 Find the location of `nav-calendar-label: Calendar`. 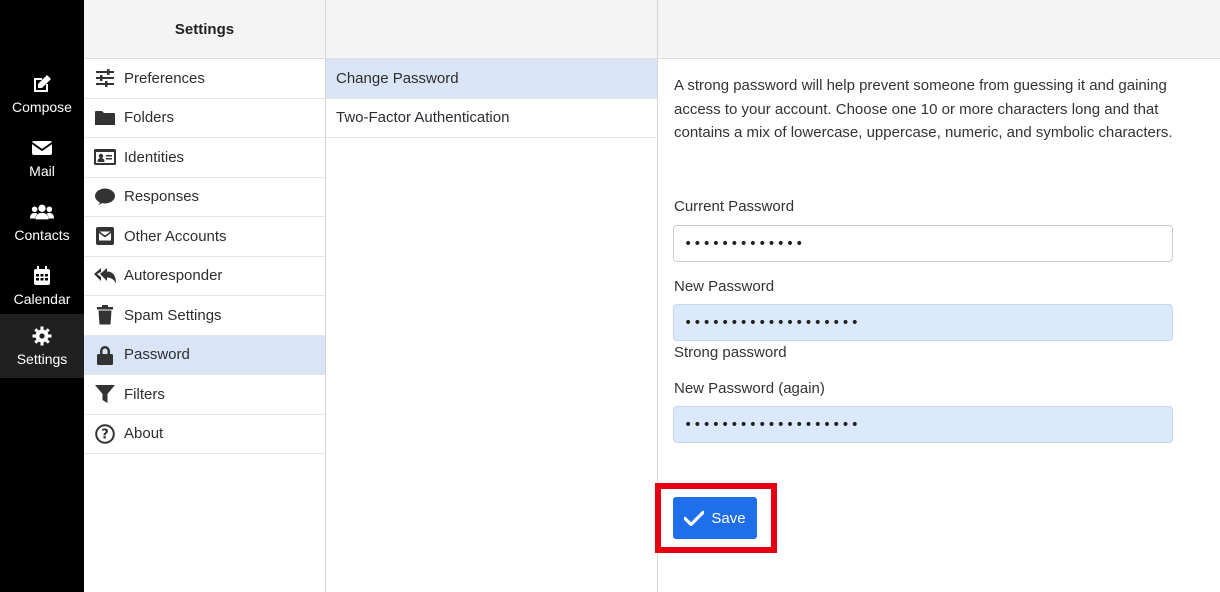

nav-calendar-label: Calendar is located at coordinates (42, 299).